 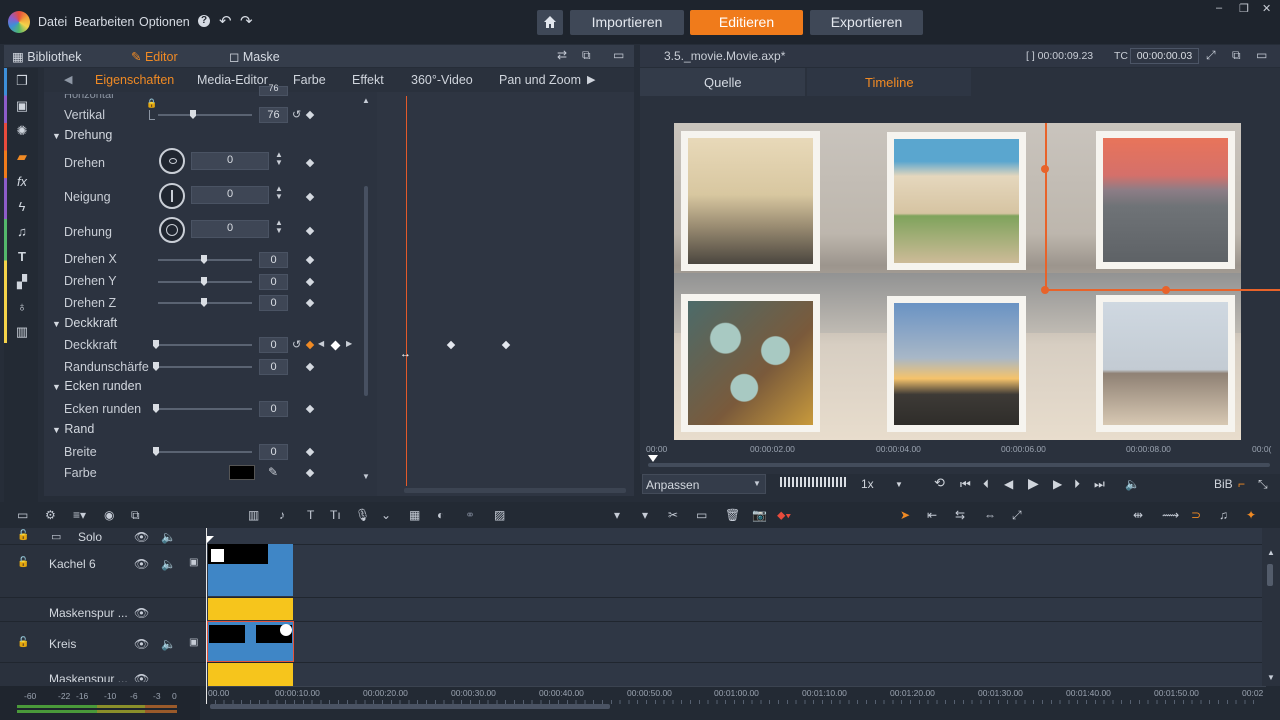 What do you see at coordinates (1251, 515) in the screenshot?
I see `magic-icon: ✦` at bounding box center [1251, 515].